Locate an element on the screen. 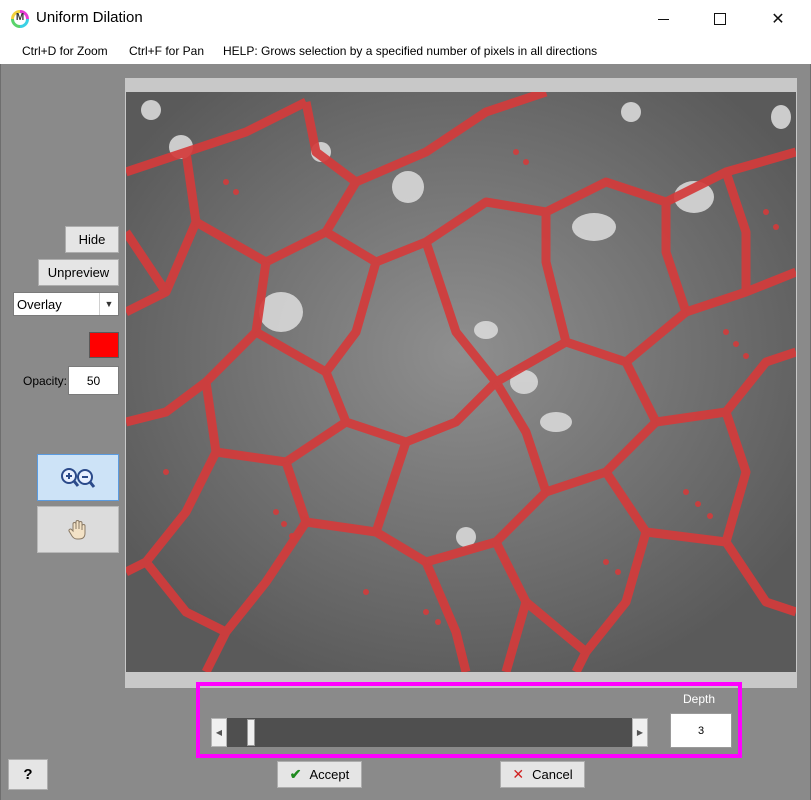  zoom-in-out-icon is located at coordinates (78, 477).